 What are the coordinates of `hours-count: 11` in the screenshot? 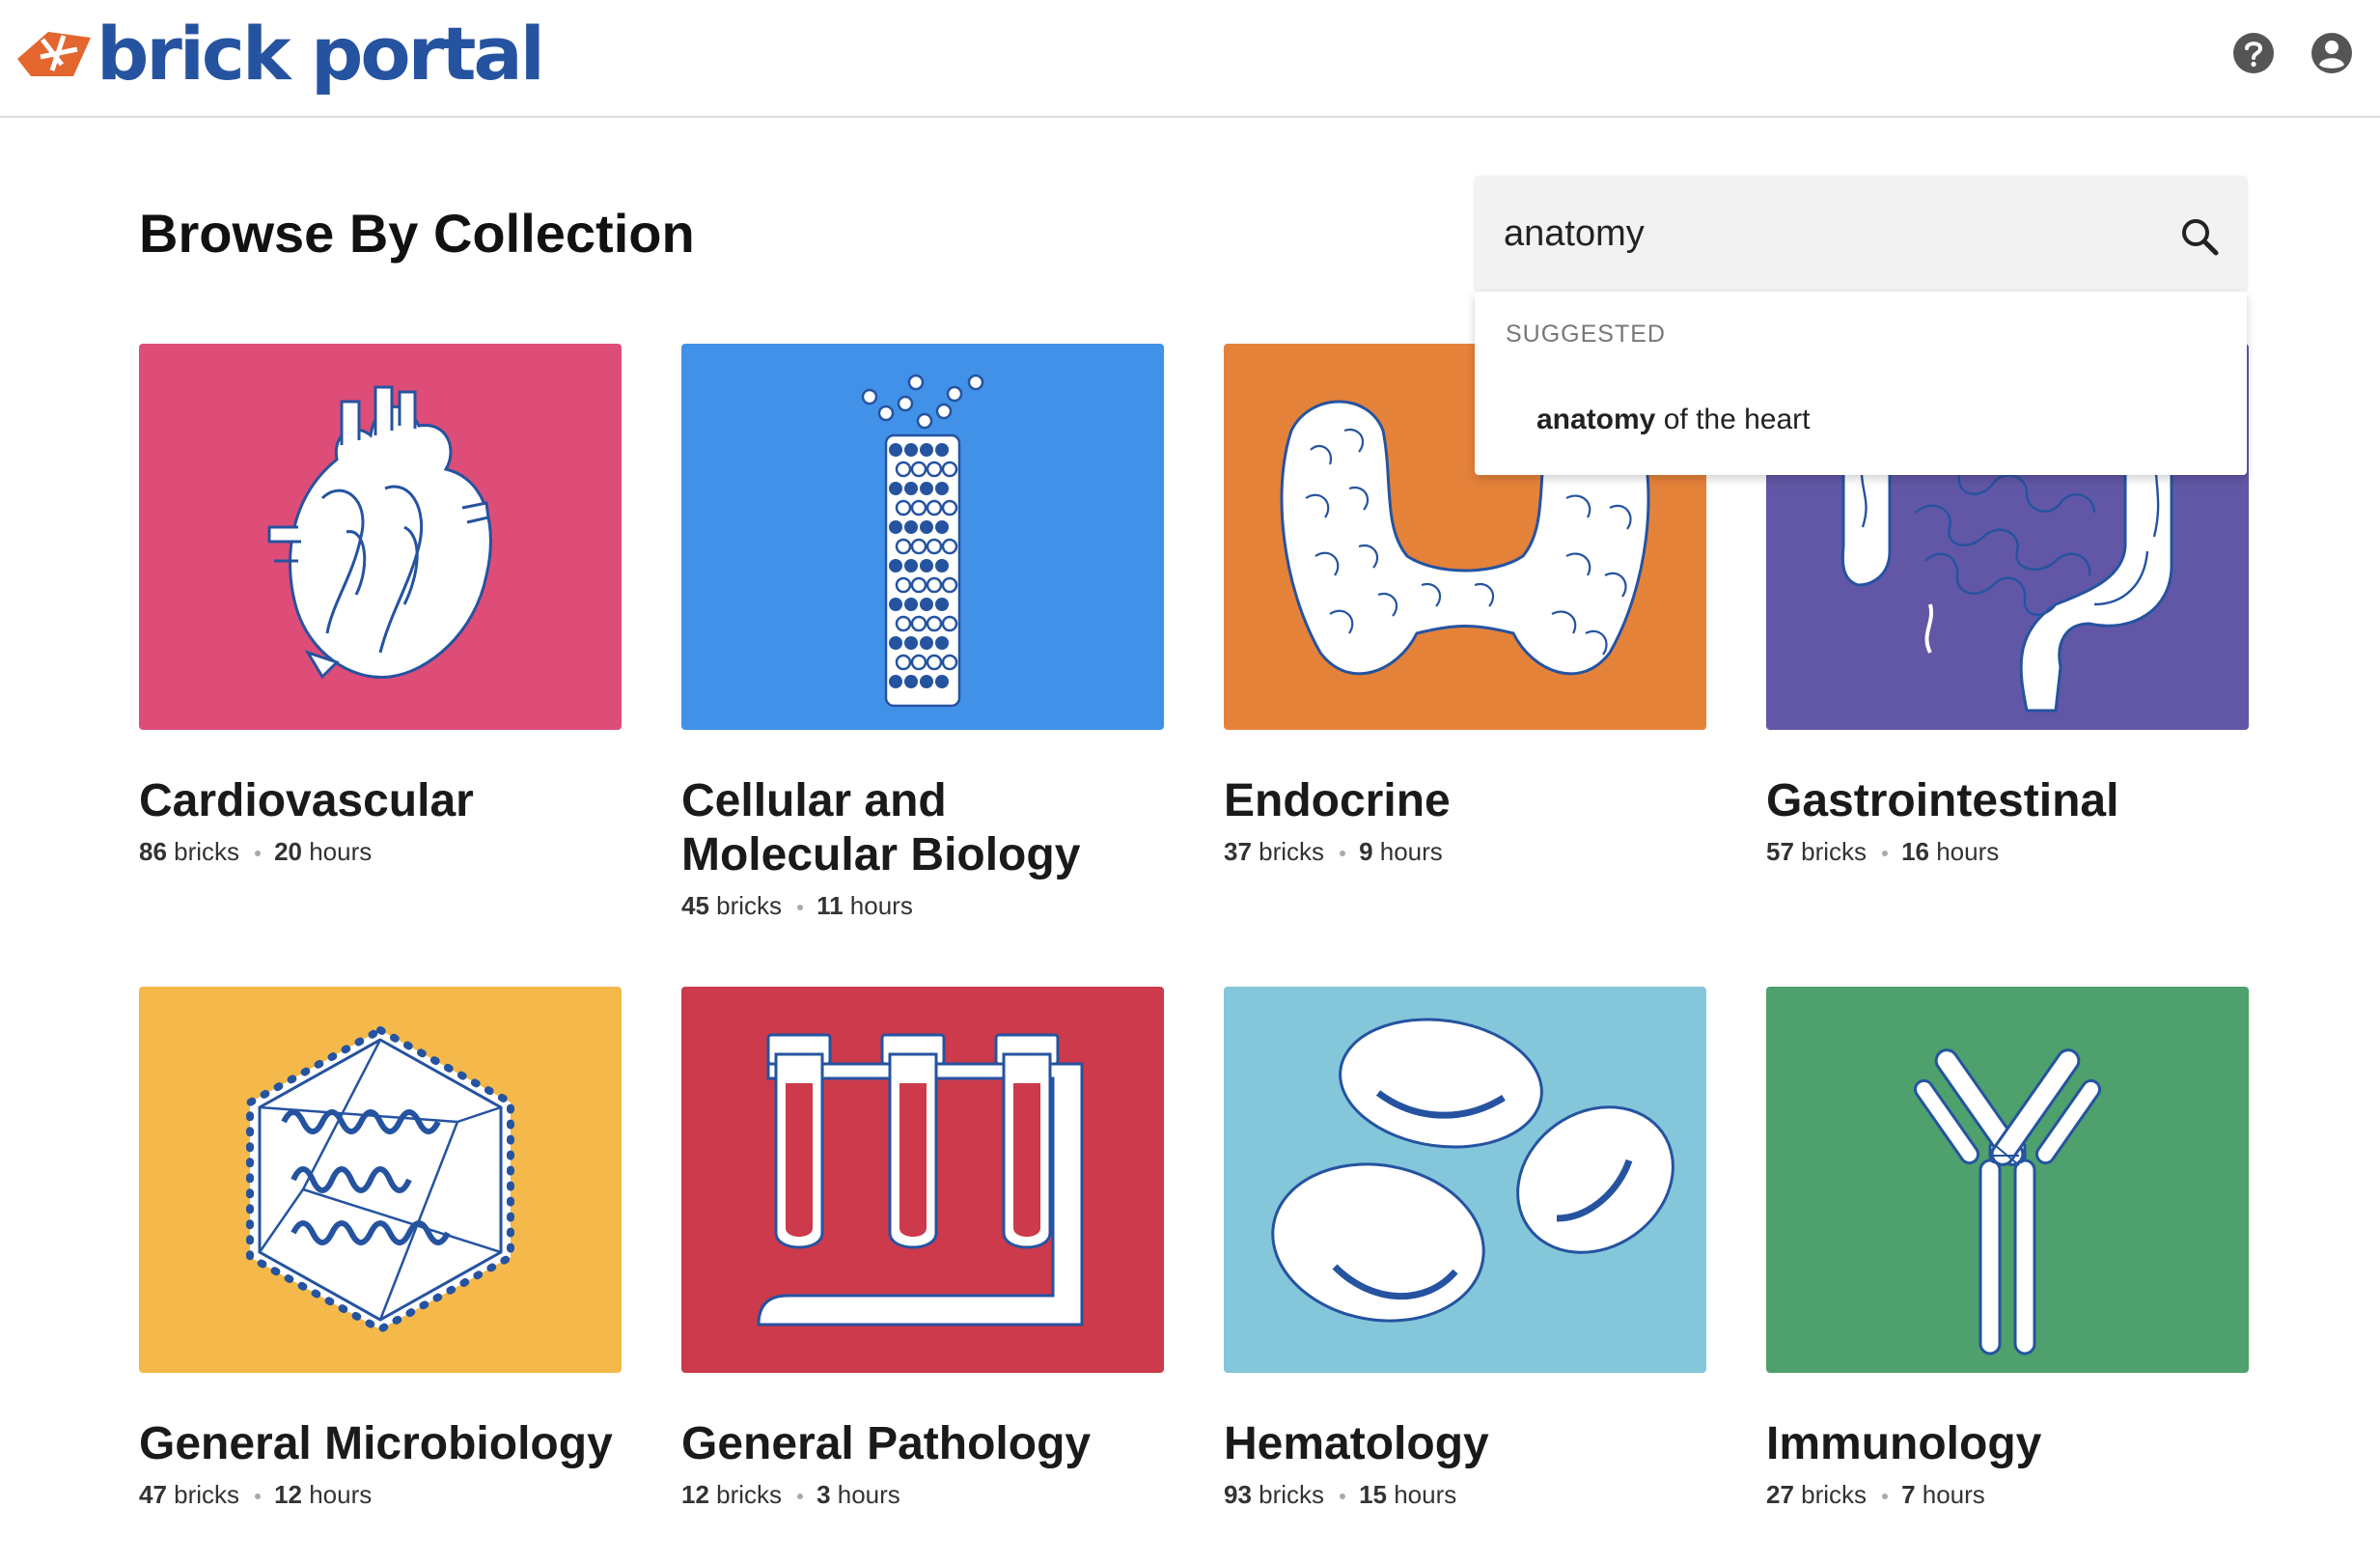 It's located at (830, 905).